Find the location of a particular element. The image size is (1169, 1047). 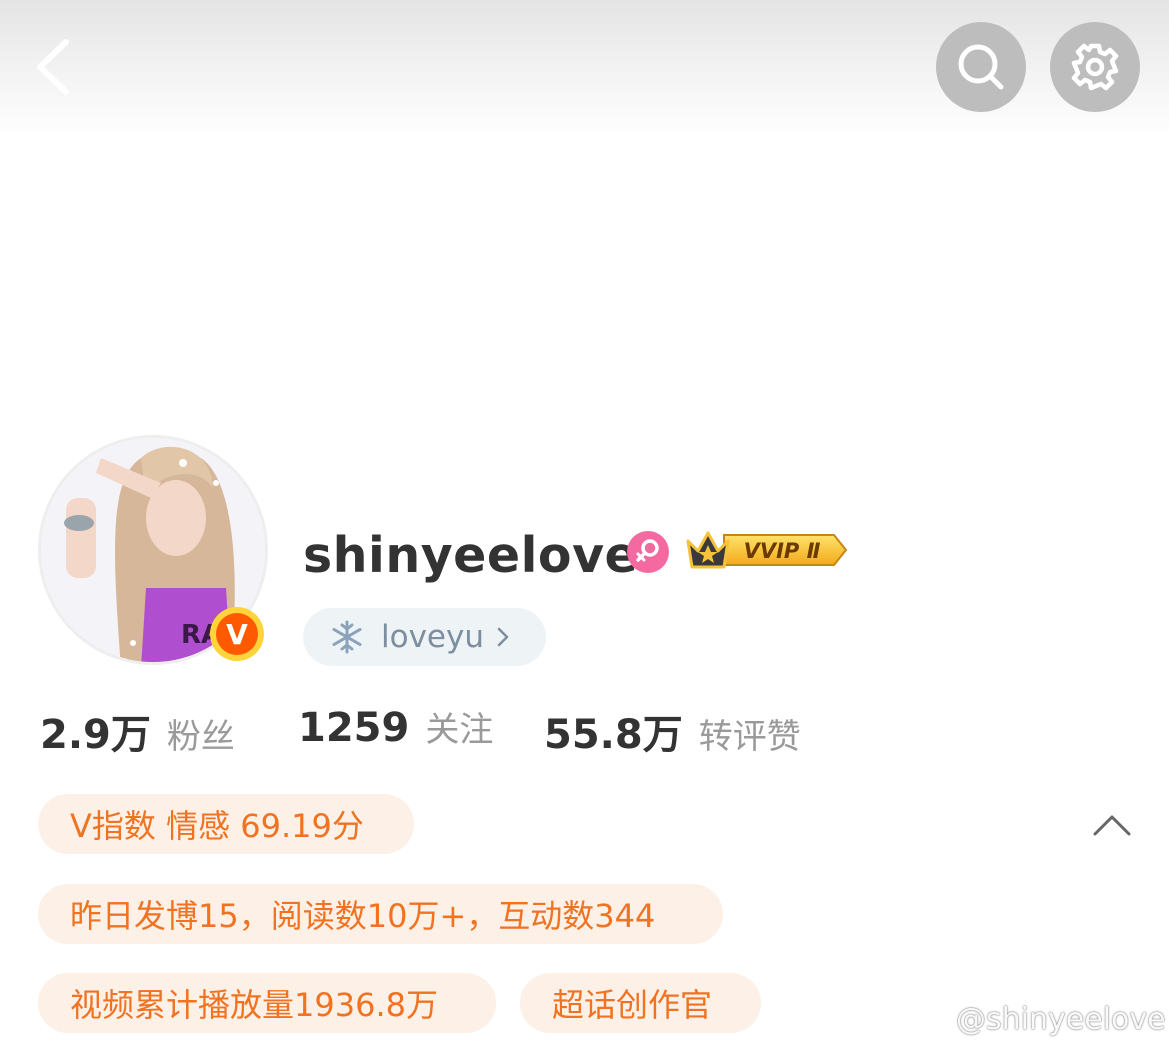

verified-v-icon: V is located at coordinates (237, 634).